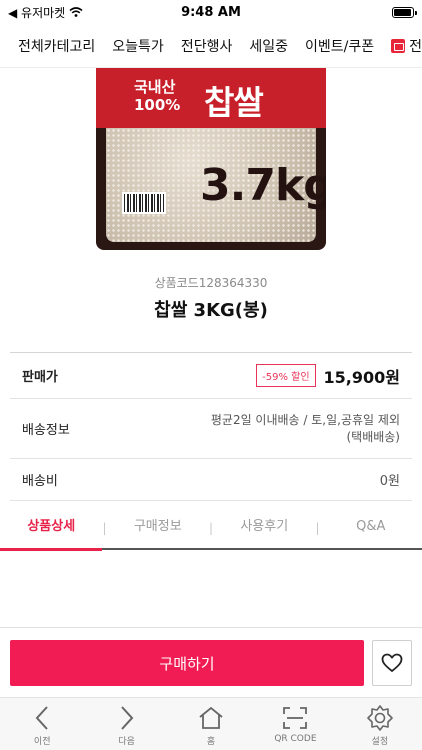 This screenshot has height=750, width=422. What do you see at coordinates (155, 87) in the screenshot?
I see `bag-origin-text: 국내산` at bounding box center [155, 87].